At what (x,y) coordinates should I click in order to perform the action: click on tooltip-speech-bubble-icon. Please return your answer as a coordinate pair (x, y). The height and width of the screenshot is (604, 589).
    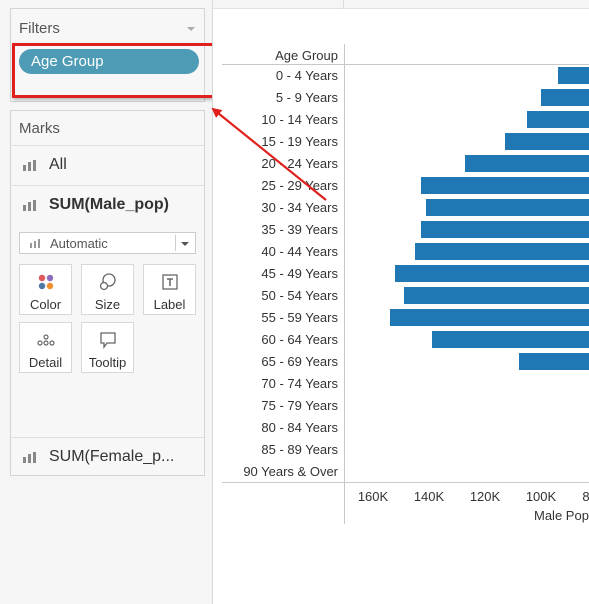
    Looking at the image, I should click on (107, 340).